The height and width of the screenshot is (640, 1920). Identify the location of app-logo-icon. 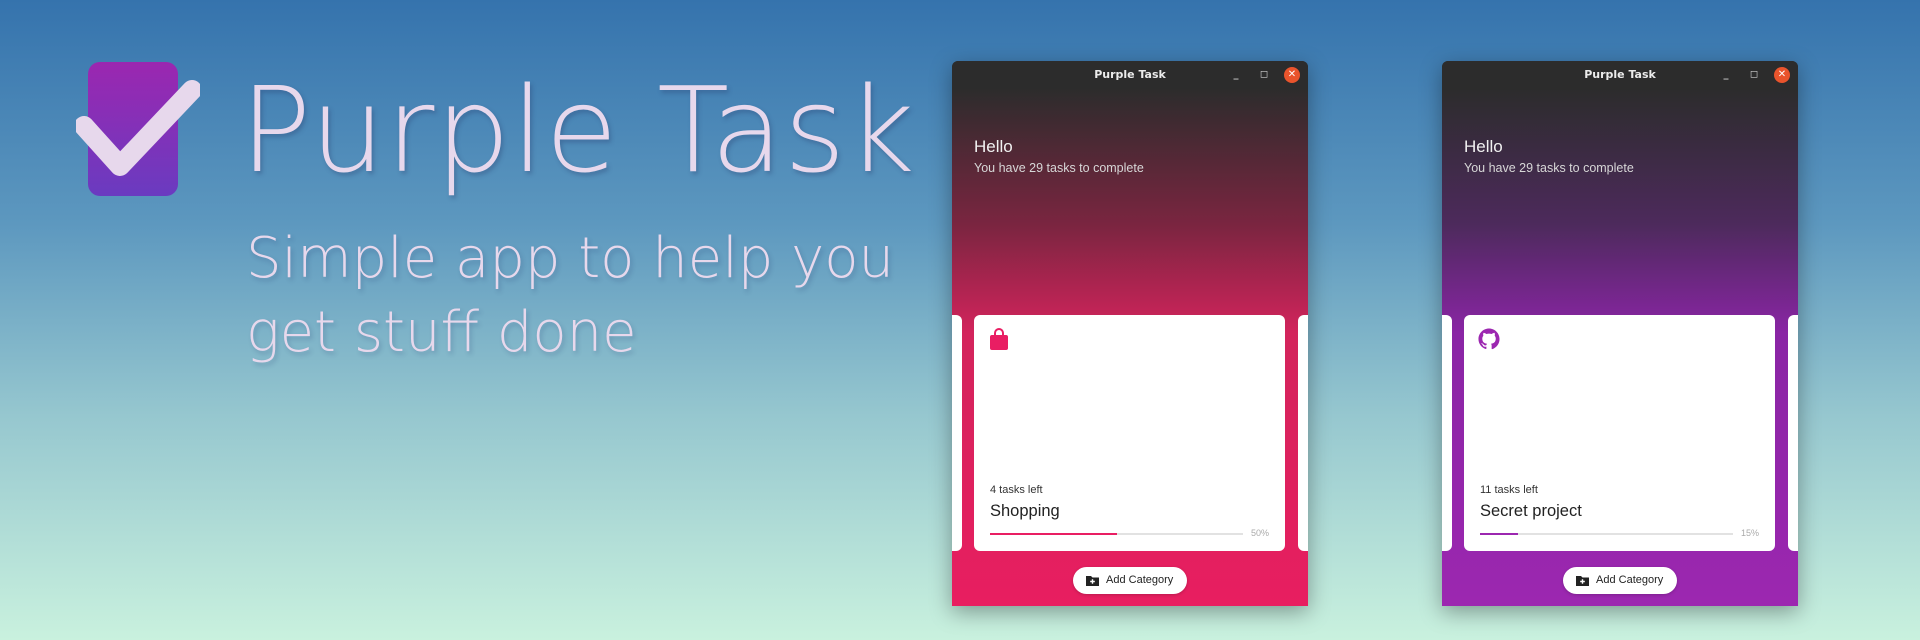
(138, 129).